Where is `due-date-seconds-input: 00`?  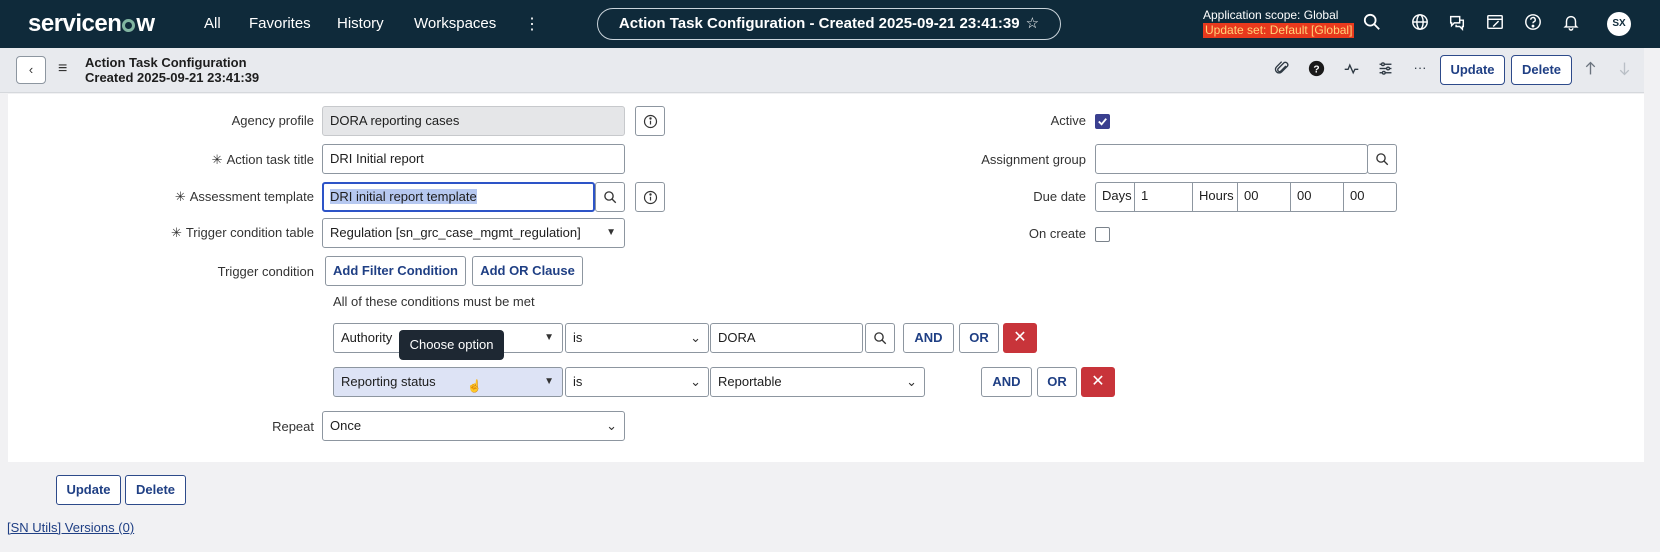
due-date-seconds-input: 00 is located at coordinates (1370, 197).